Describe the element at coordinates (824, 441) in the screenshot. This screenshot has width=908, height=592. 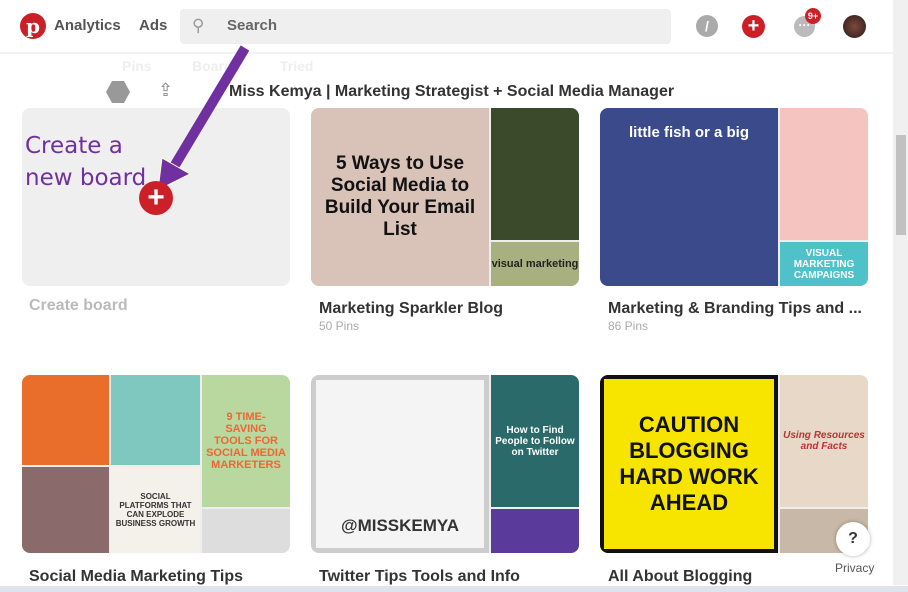
I see `cover-side-text: Using Resources and Facts` at that location.